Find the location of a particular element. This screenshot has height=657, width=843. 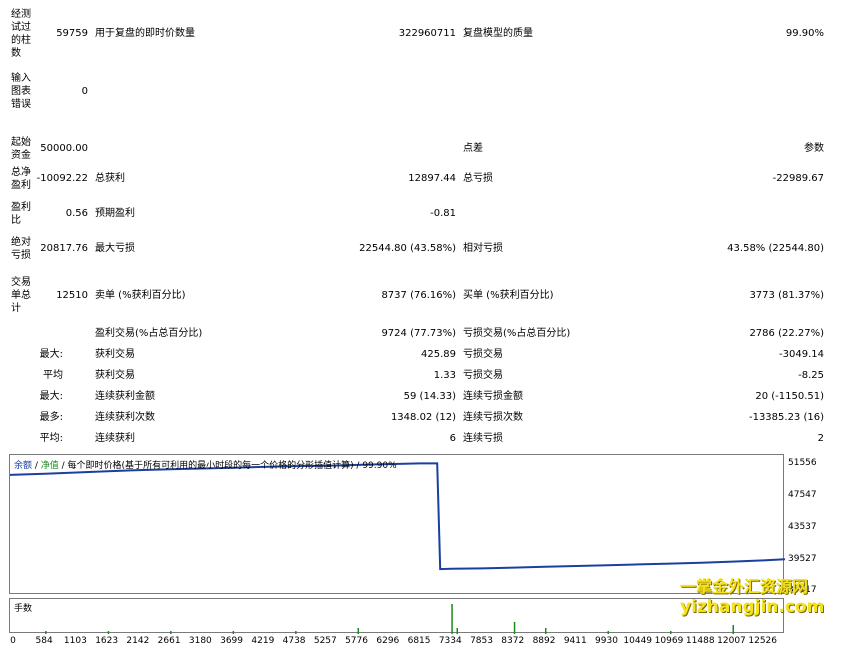

stat-value: 8737 (76.16%) is located at coordinates (418, 295).